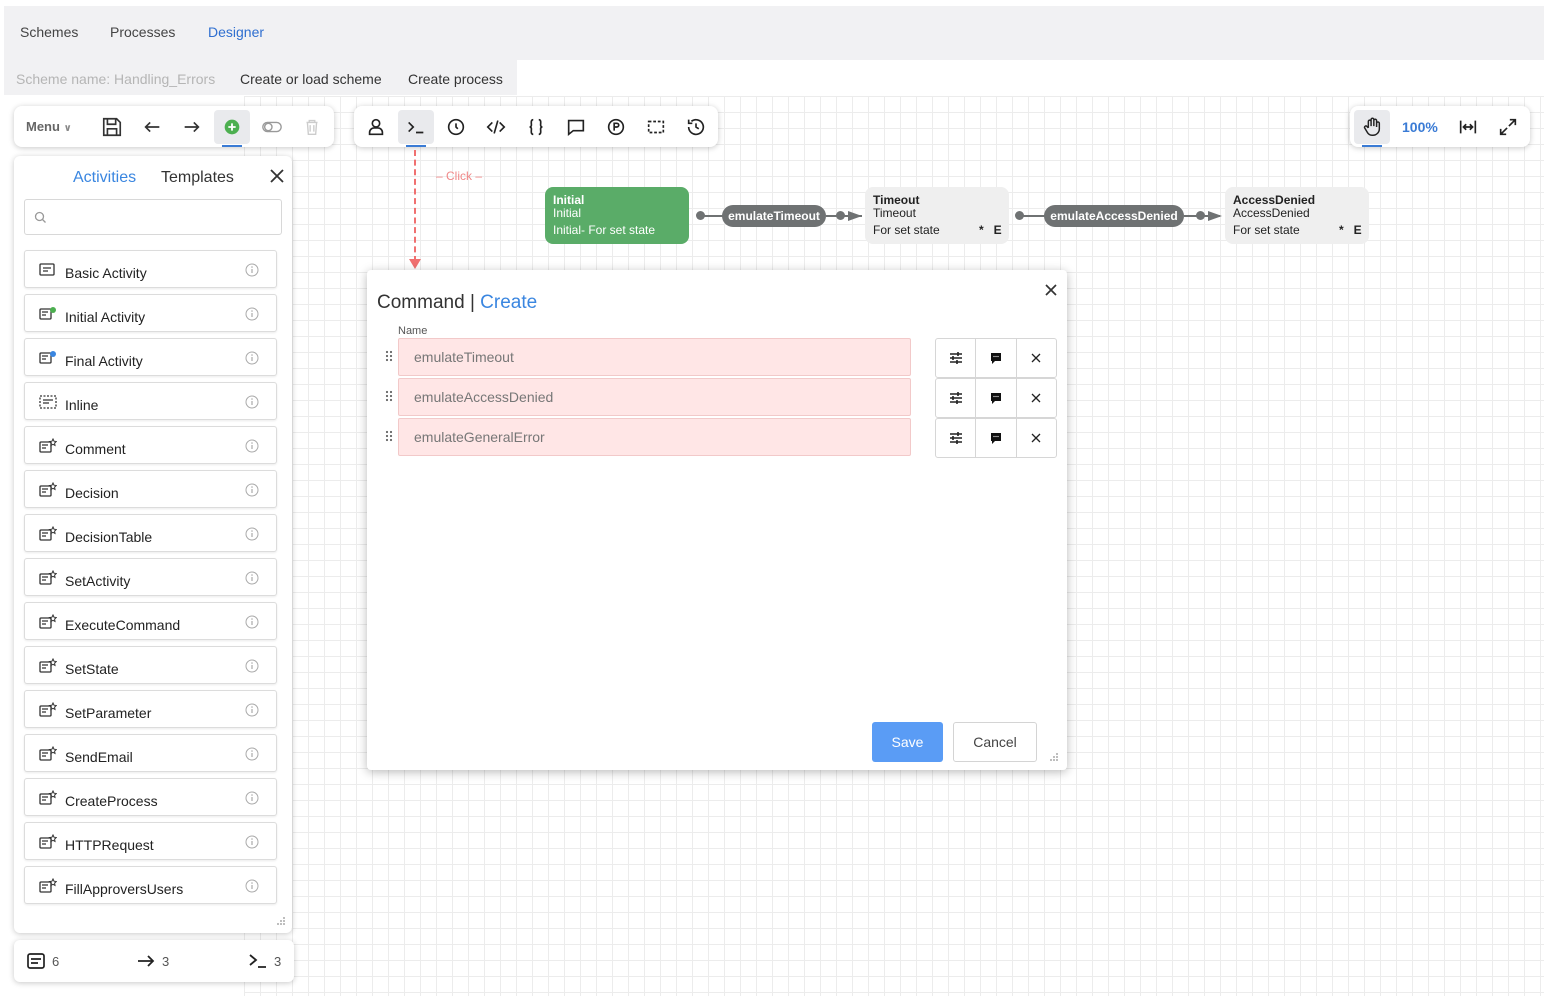 The height and width of the screenshot is (1006, 1548). What do you see at coordinates (153, 217) in the screenshot?
I see `activity-search-input` at bounding box center [153, 217].